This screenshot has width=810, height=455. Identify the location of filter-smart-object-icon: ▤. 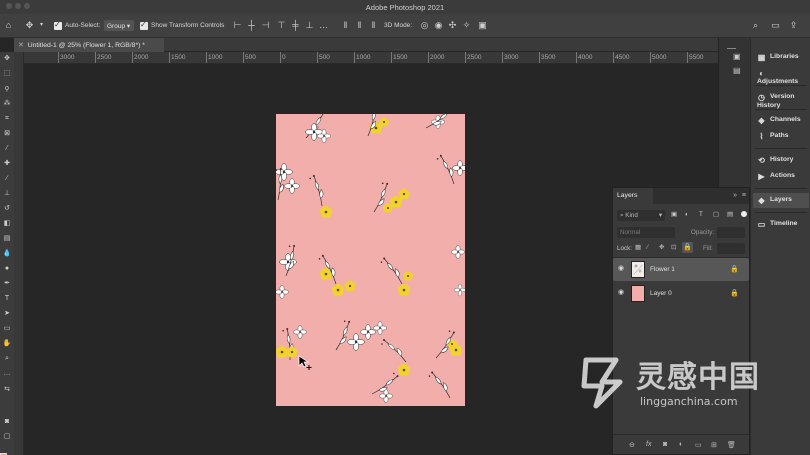
(730, 214).